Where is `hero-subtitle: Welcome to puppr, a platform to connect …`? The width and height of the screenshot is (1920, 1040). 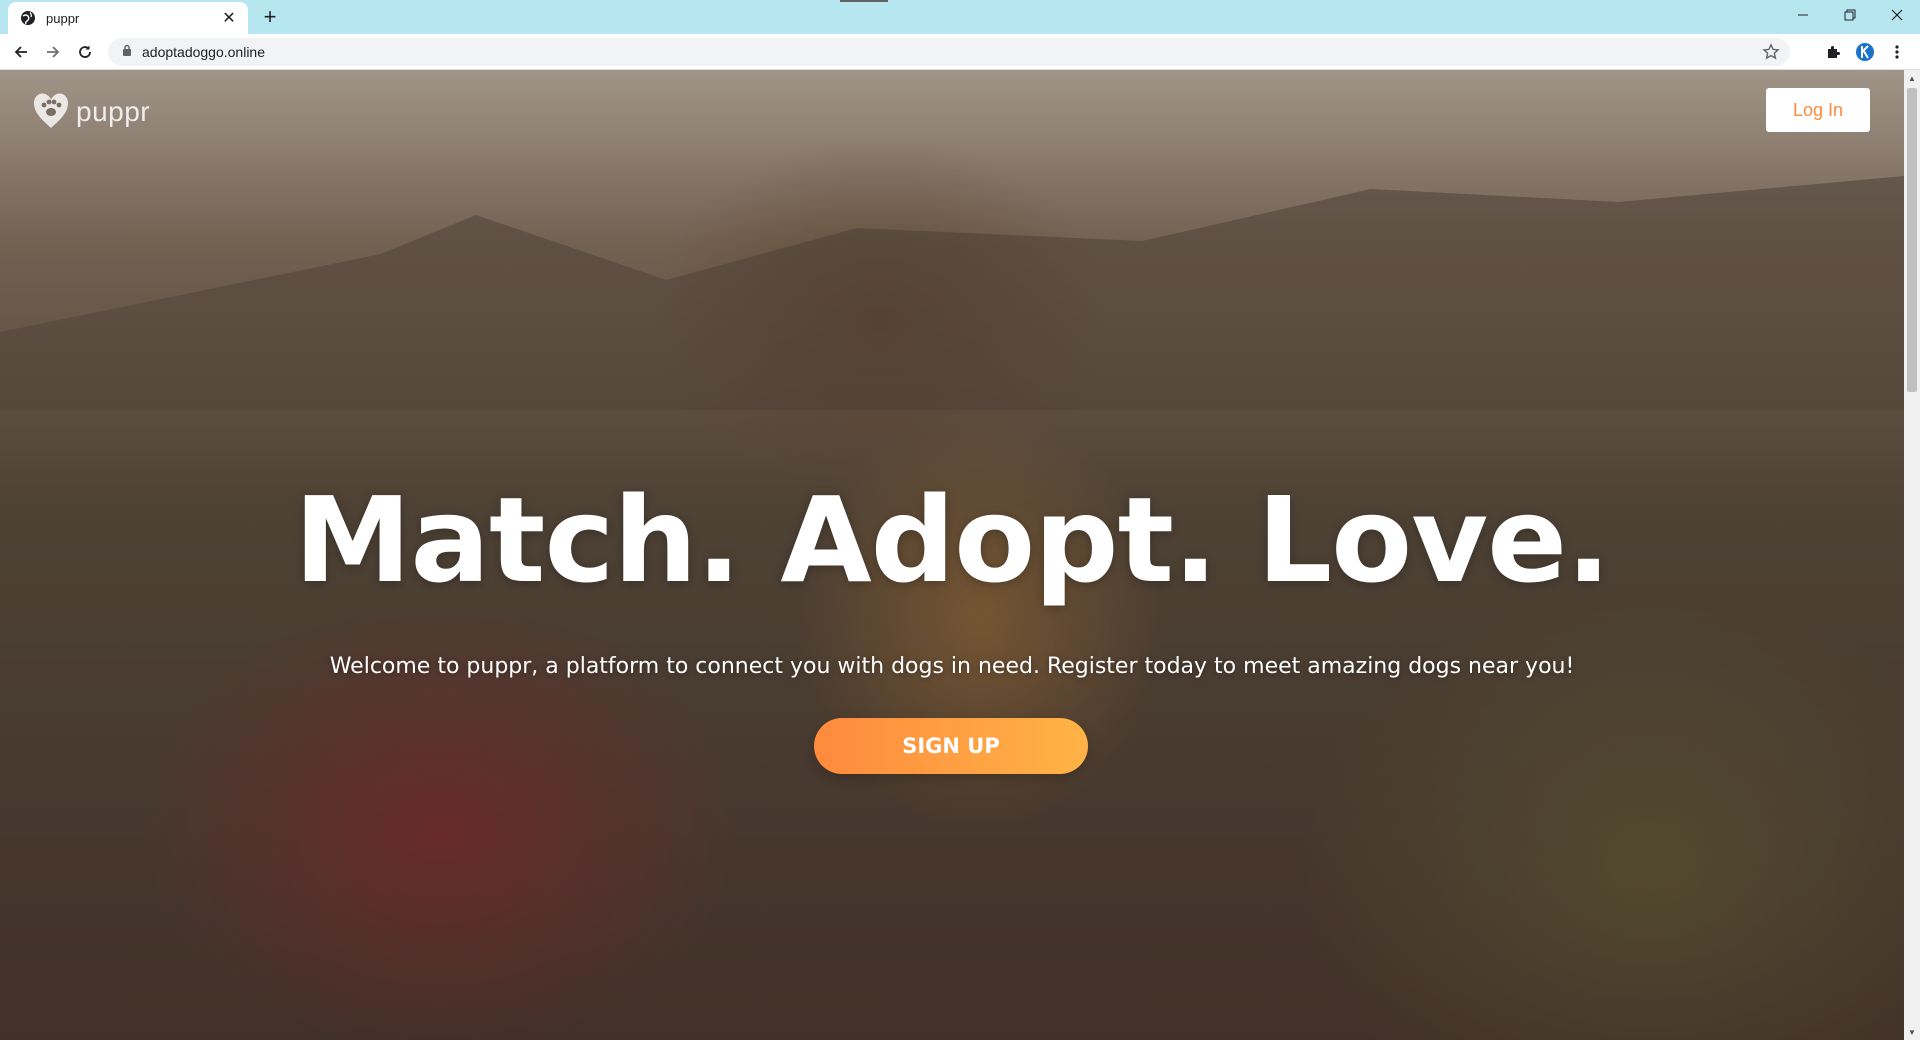 hero-subtitle: Welcome to puppr, a platform to connect … is located at coordinates (952, 666).